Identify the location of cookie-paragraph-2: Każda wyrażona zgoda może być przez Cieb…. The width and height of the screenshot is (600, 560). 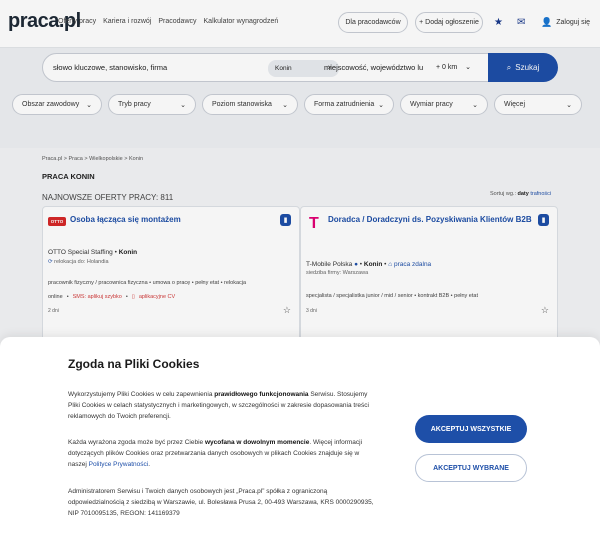
(223, 453).